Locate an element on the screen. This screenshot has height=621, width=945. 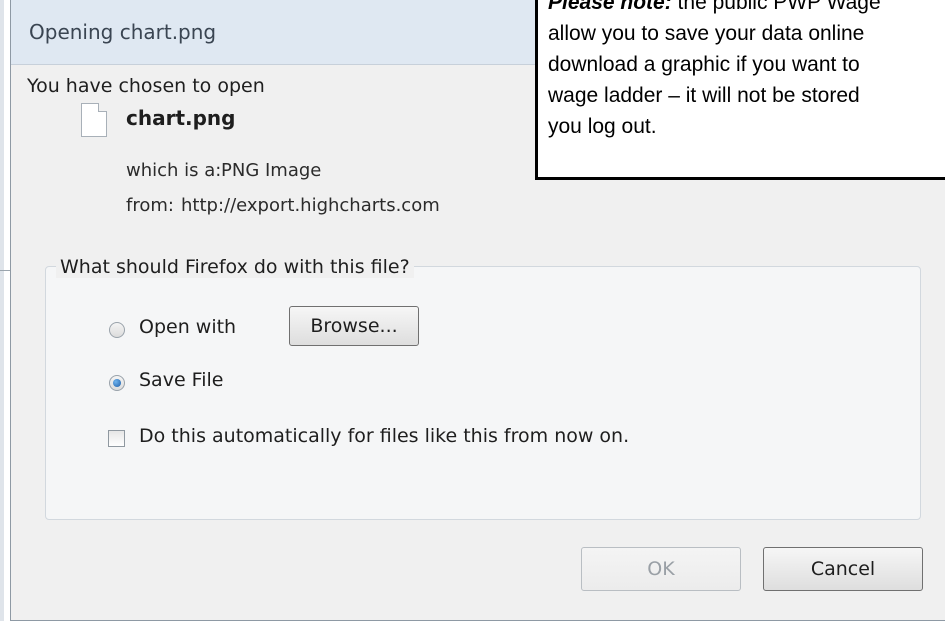
open-with-label: Open with is located at coordinates (187, 327).